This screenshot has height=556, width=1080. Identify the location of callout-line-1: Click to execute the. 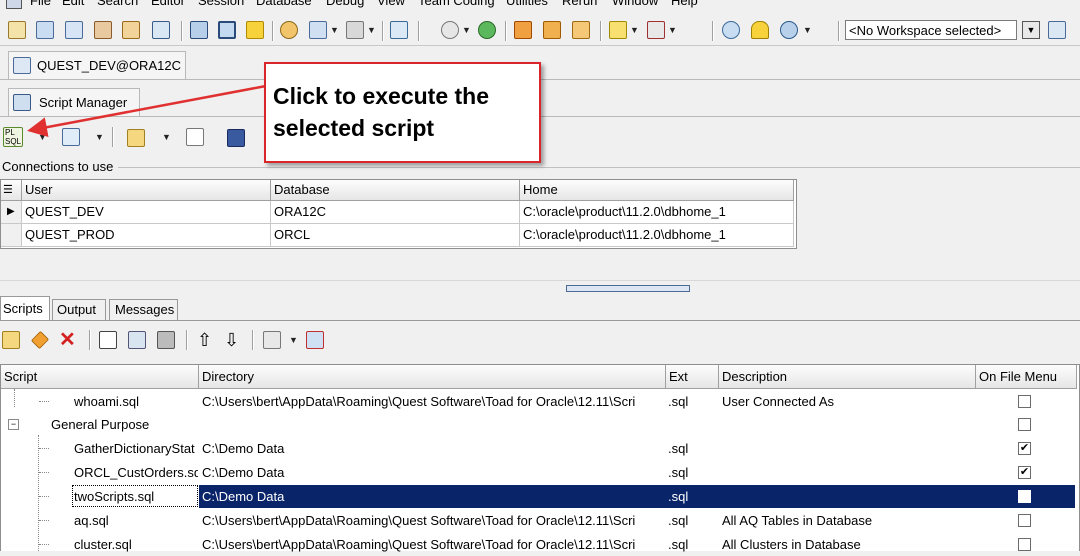
(381, 96).